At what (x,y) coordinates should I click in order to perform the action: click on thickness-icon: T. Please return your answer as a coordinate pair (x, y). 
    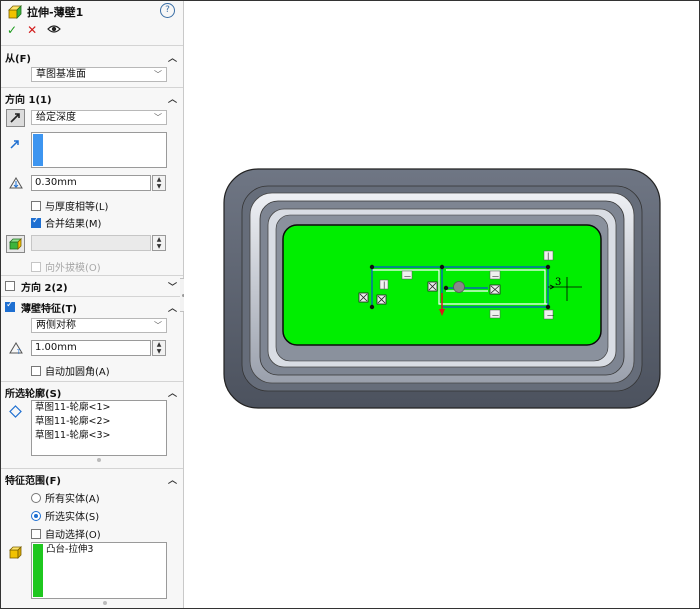
    Looking at the image, I should click on (16, 349).